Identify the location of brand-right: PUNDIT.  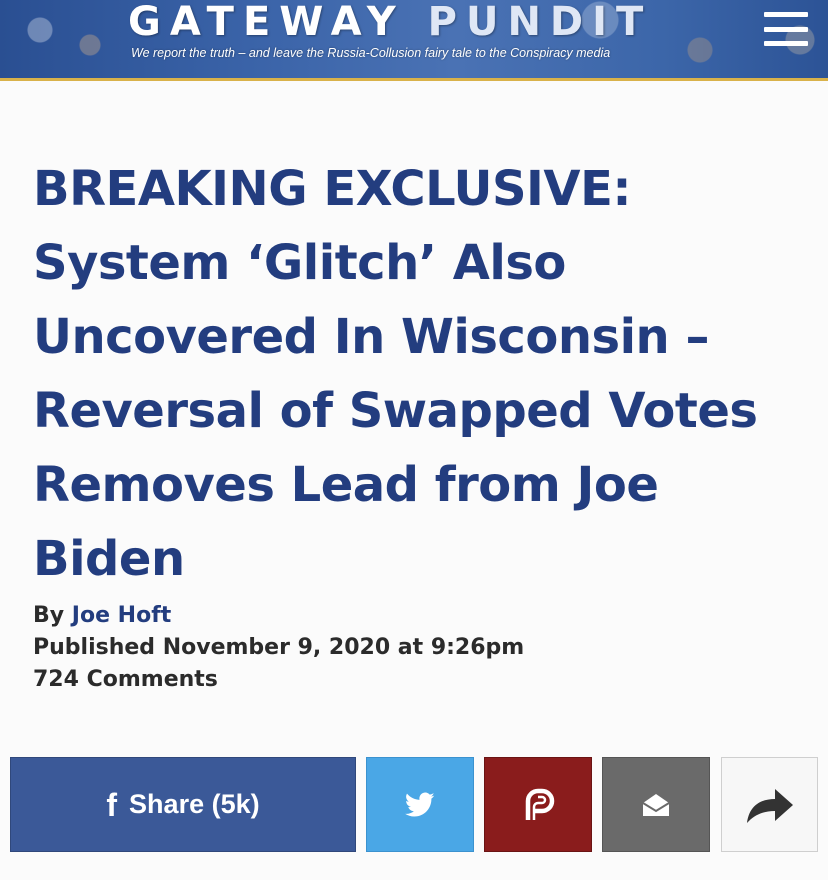
(540, 22).